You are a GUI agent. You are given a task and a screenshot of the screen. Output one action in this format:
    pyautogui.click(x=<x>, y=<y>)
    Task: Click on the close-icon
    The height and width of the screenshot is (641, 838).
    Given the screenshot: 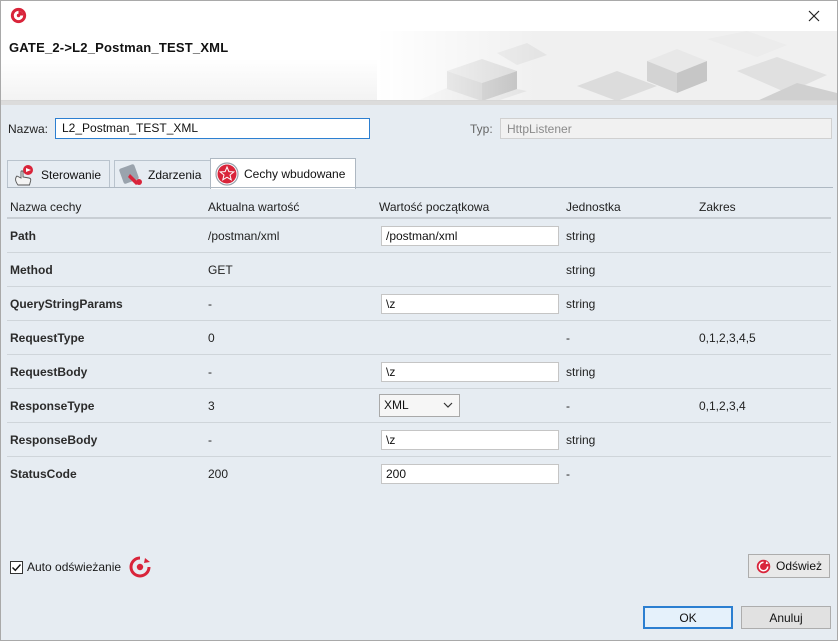 What is the action you would take?
    pyautogui.click(x=814, y=16)
    